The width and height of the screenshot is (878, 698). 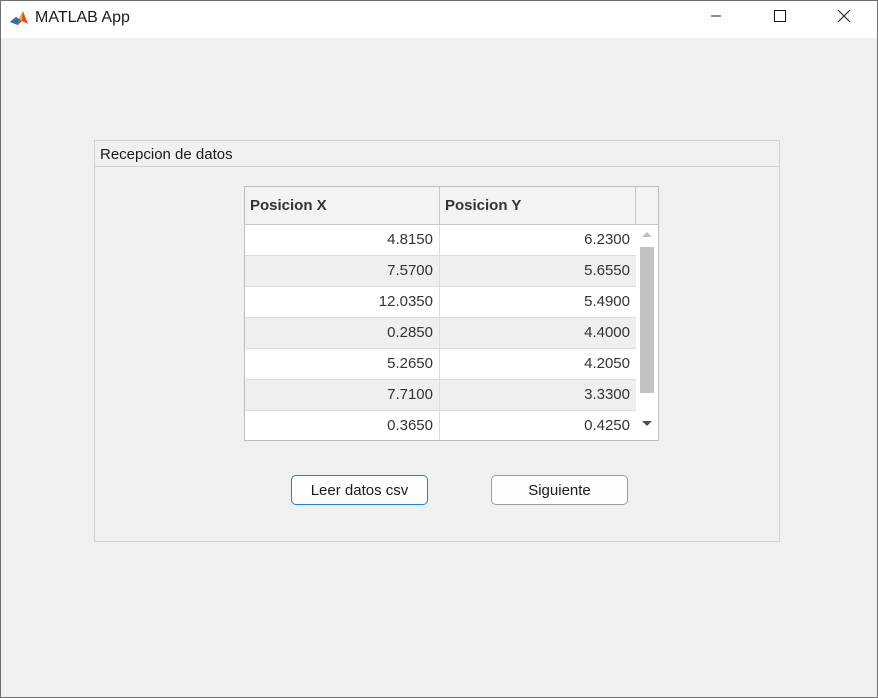 What do you see at coordinates (647, 320) in the screenshot?
I see `scroll-thumb` at bounding box center [647, 320].